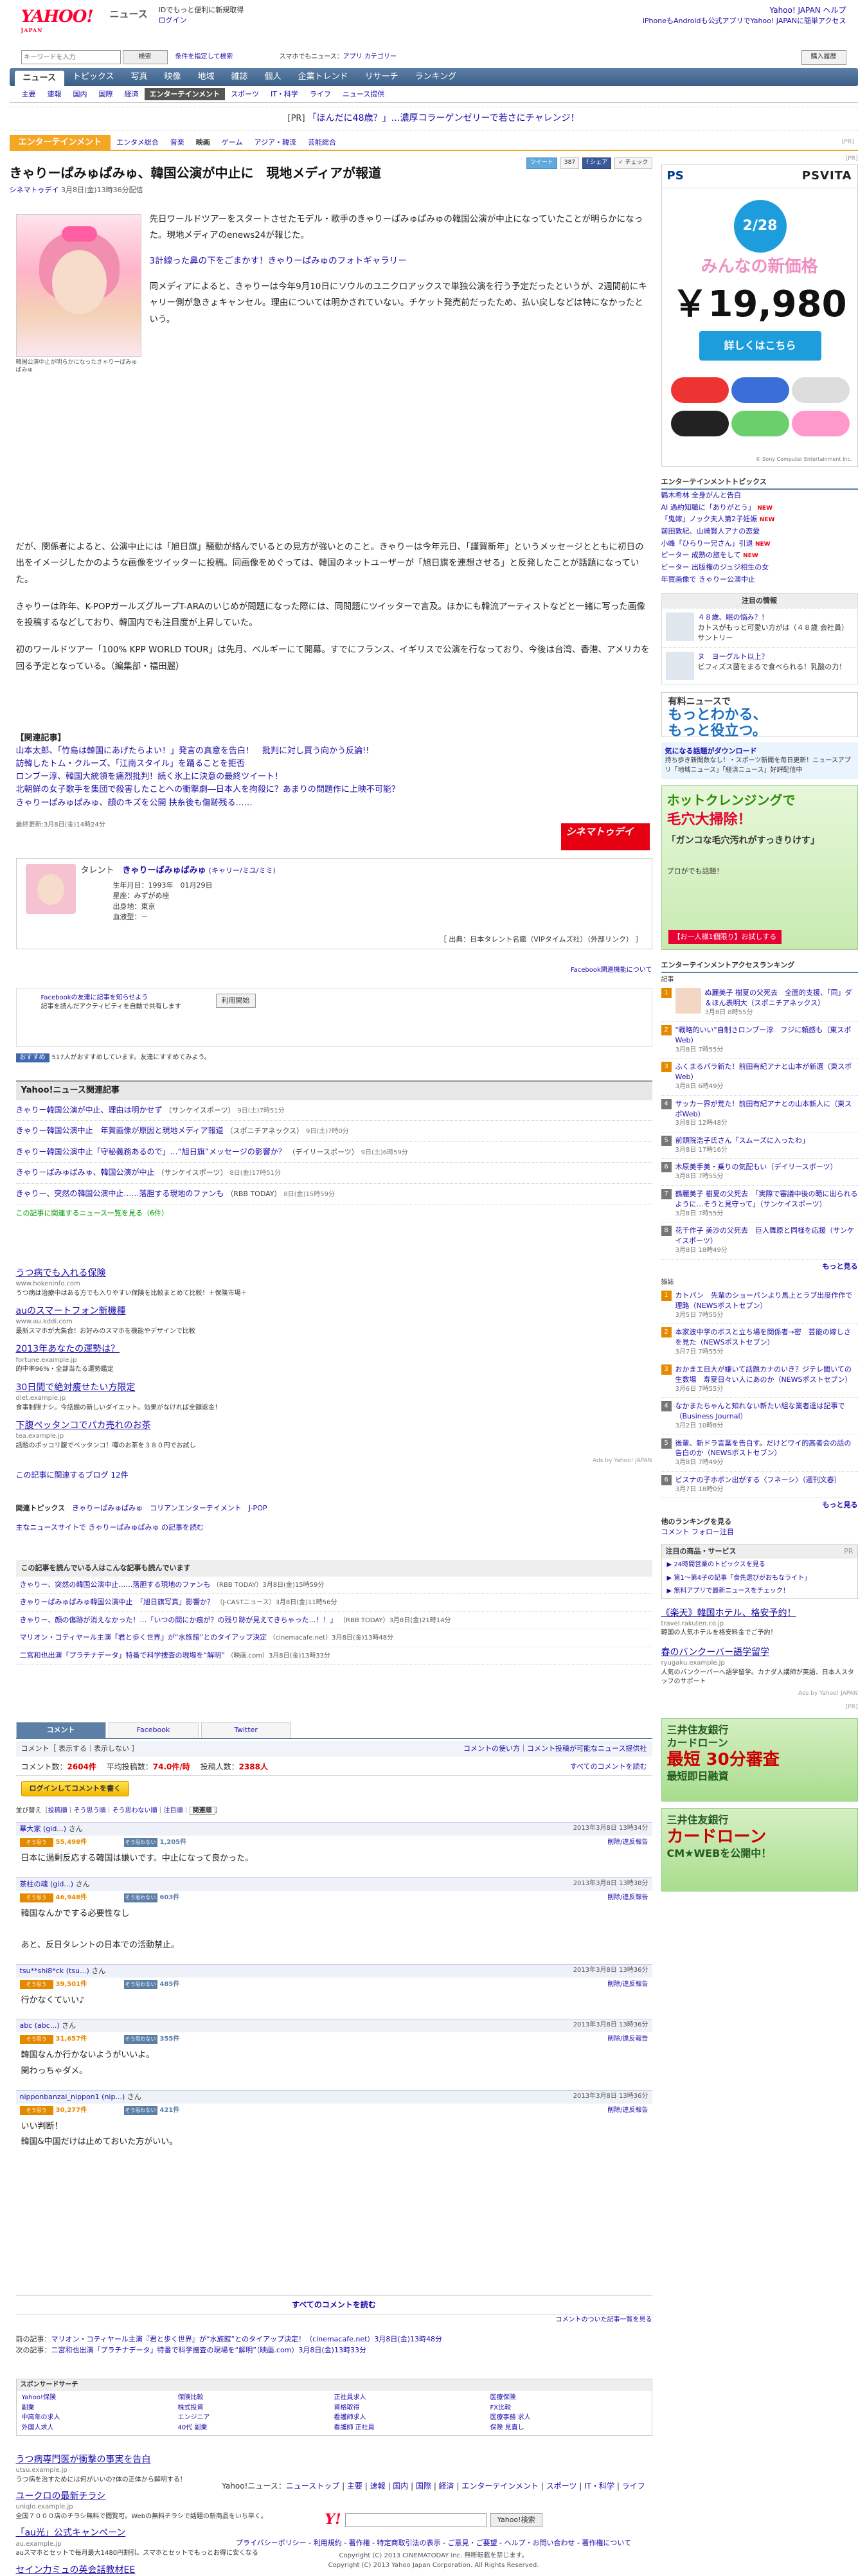 The image size is (867, 2576). I want to click on check-button: ✓ チェック, so click(633, 163).